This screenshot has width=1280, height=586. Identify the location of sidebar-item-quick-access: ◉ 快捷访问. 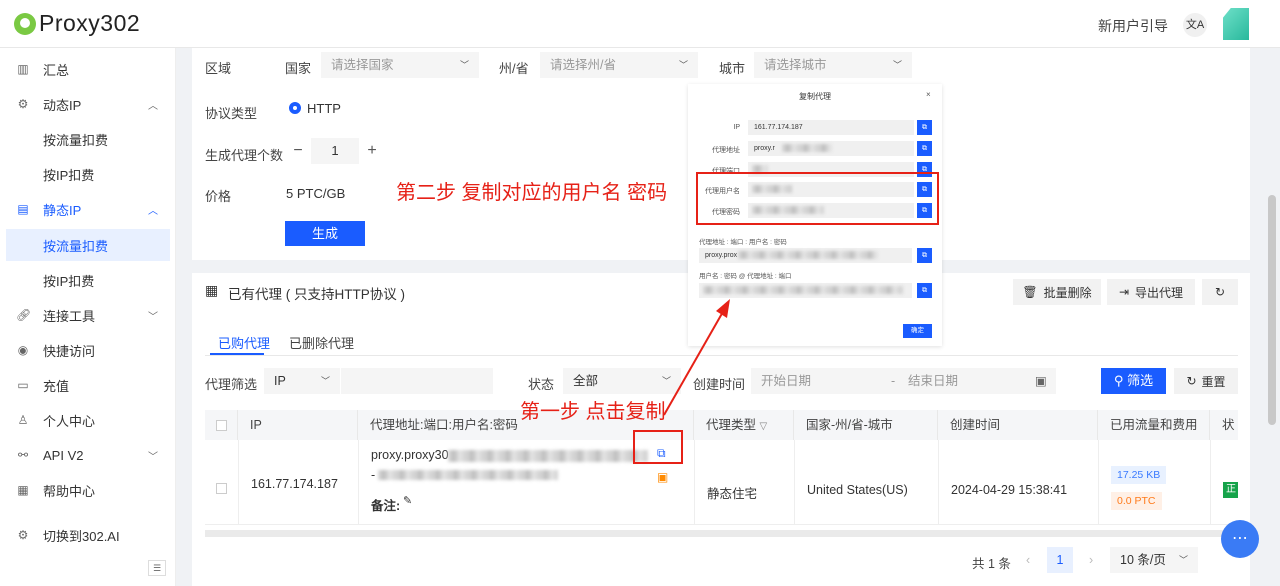
(88, 350).